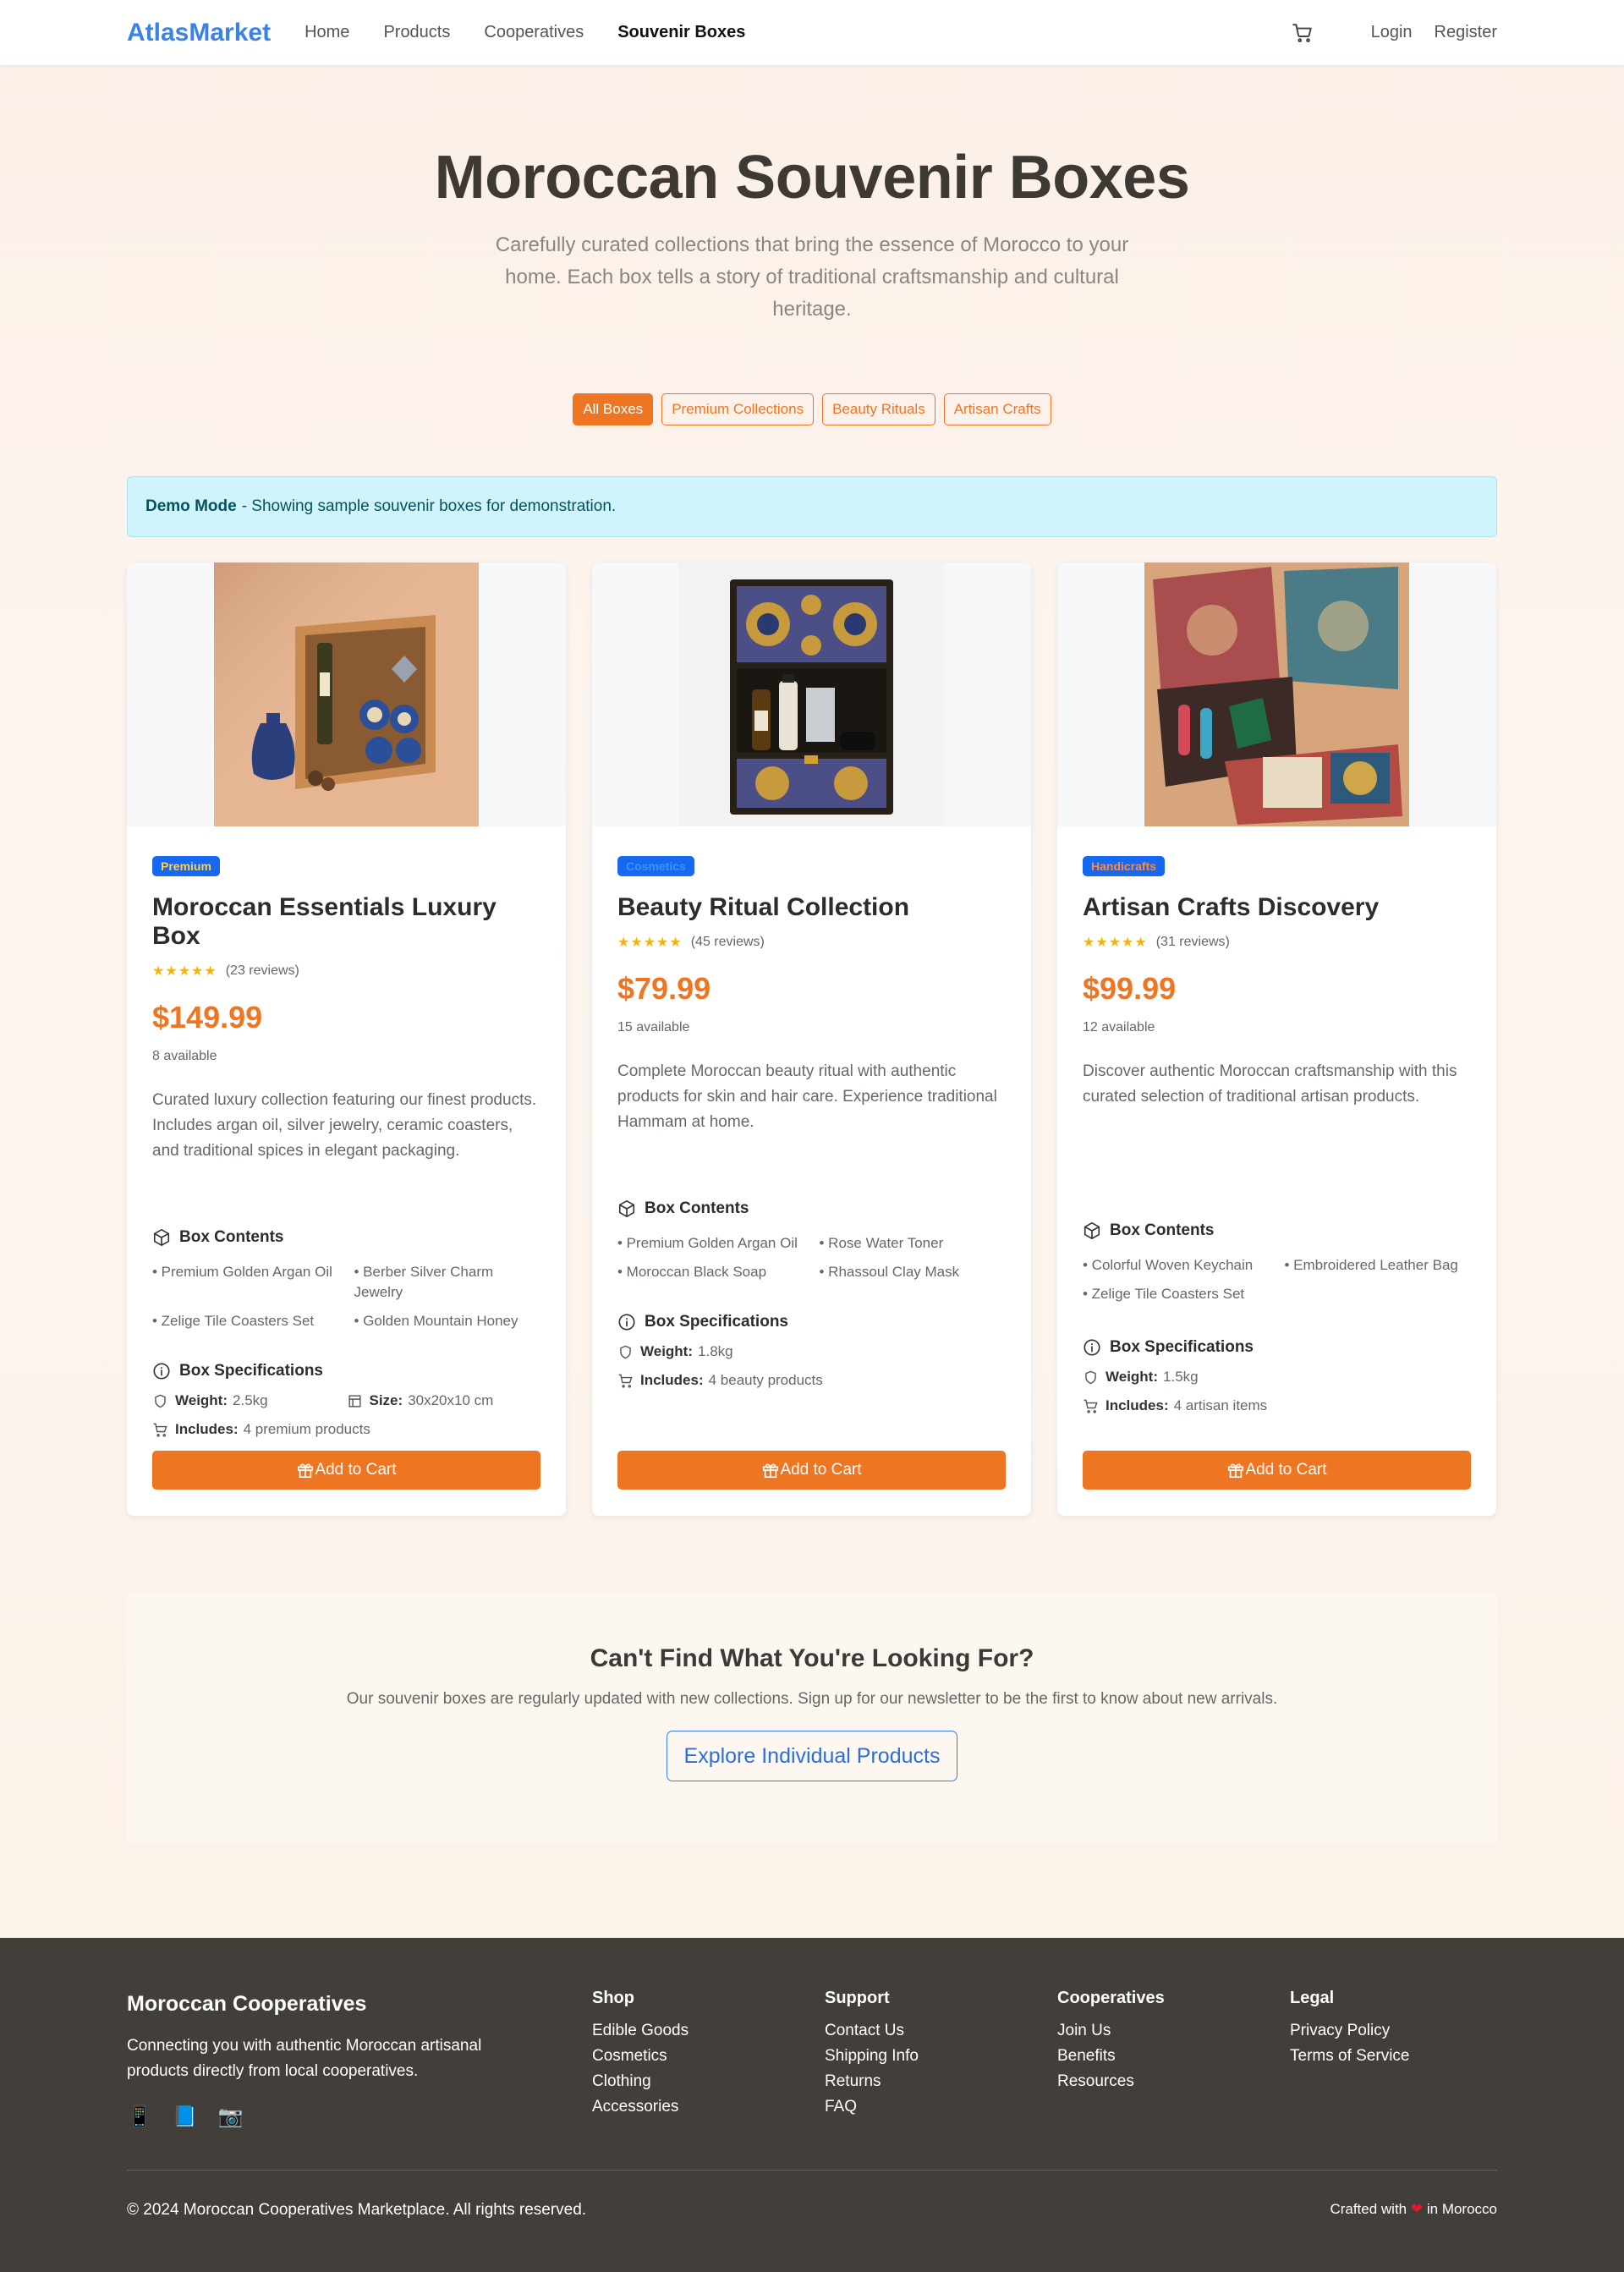  What do you see at coordinates (708, 2081) in the screenshot?
I see `footer-link: Clothing` at bounding box center [708, 2081].